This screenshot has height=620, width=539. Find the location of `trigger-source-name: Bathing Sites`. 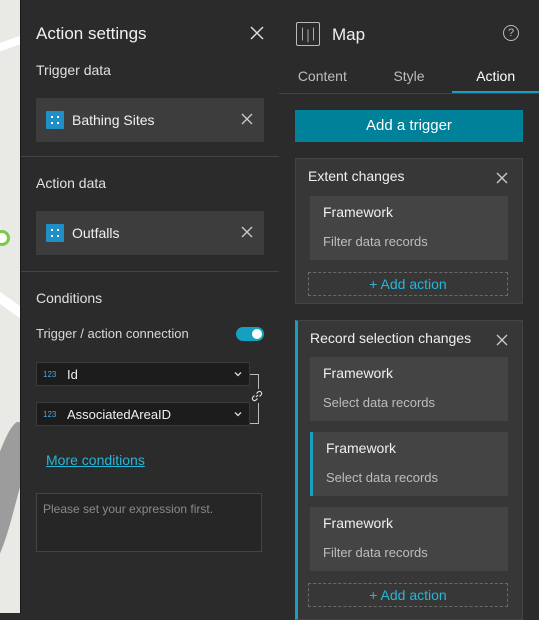

trigger-source-name: Bathing Sites is located at coordinates (113, 120).